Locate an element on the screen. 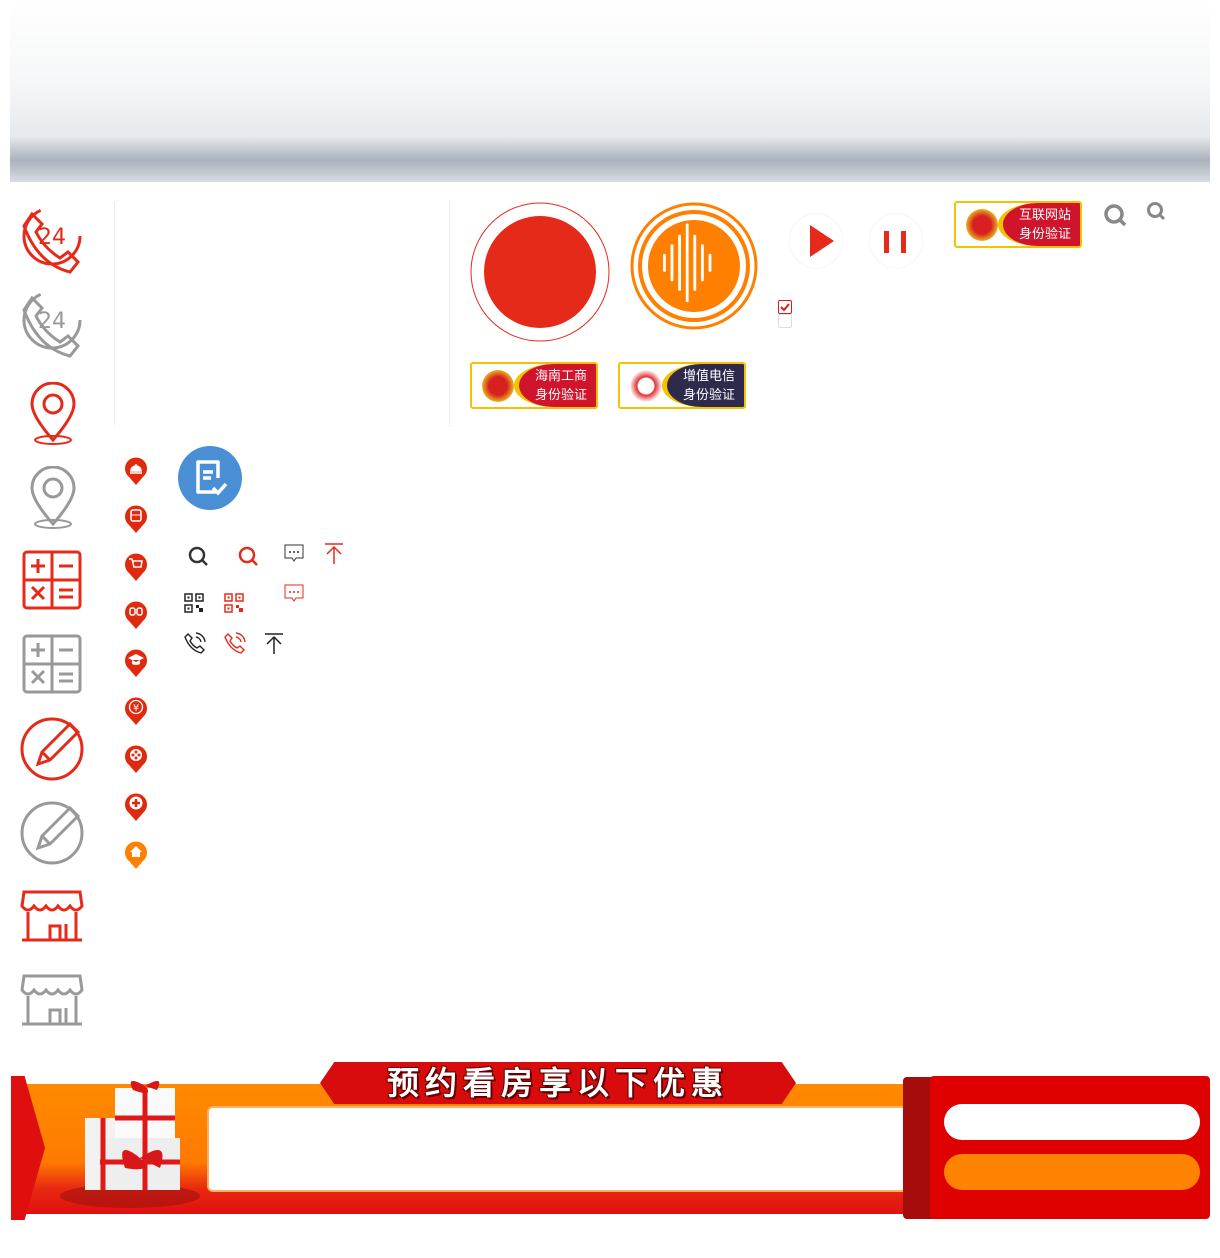 This screenshot has width=1220, height=1258. badge-line1: 增值电信 is located at coordinates (709, 376).